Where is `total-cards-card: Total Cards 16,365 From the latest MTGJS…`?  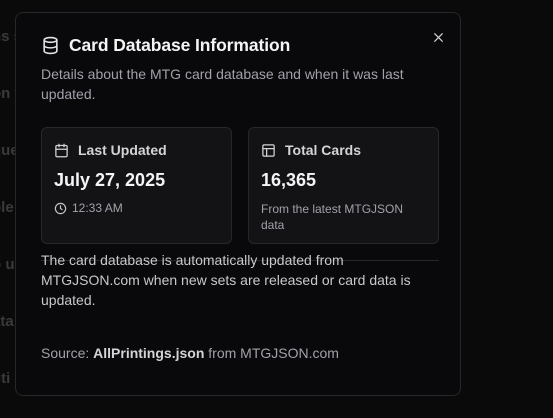
total-cards-card: Total Cards 16,365 From the latest MTGJS… is located at coordinates (343, 185).